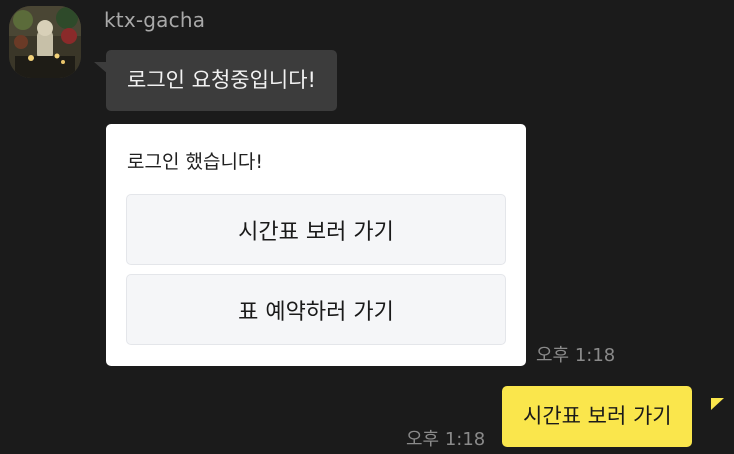  I want to click on outgoing-message-bubble: 시간표 보러 가기, so click(597, 416).